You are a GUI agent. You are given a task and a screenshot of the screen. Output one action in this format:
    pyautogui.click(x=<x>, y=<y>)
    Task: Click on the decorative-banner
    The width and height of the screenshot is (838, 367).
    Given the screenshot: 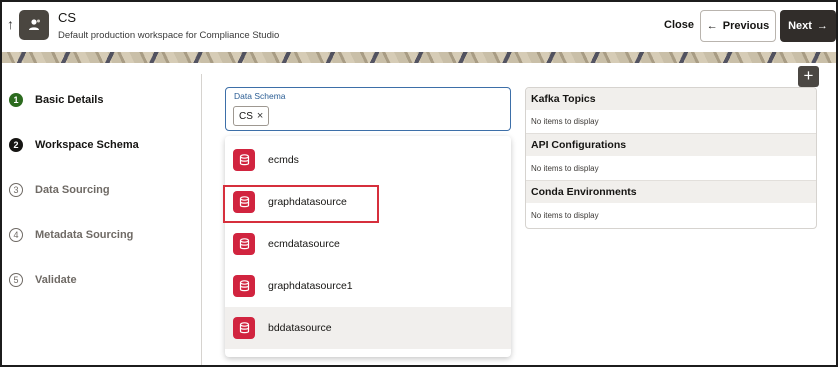 What is the action you would take?
    pyautogui.click(x=419, y=57)
    